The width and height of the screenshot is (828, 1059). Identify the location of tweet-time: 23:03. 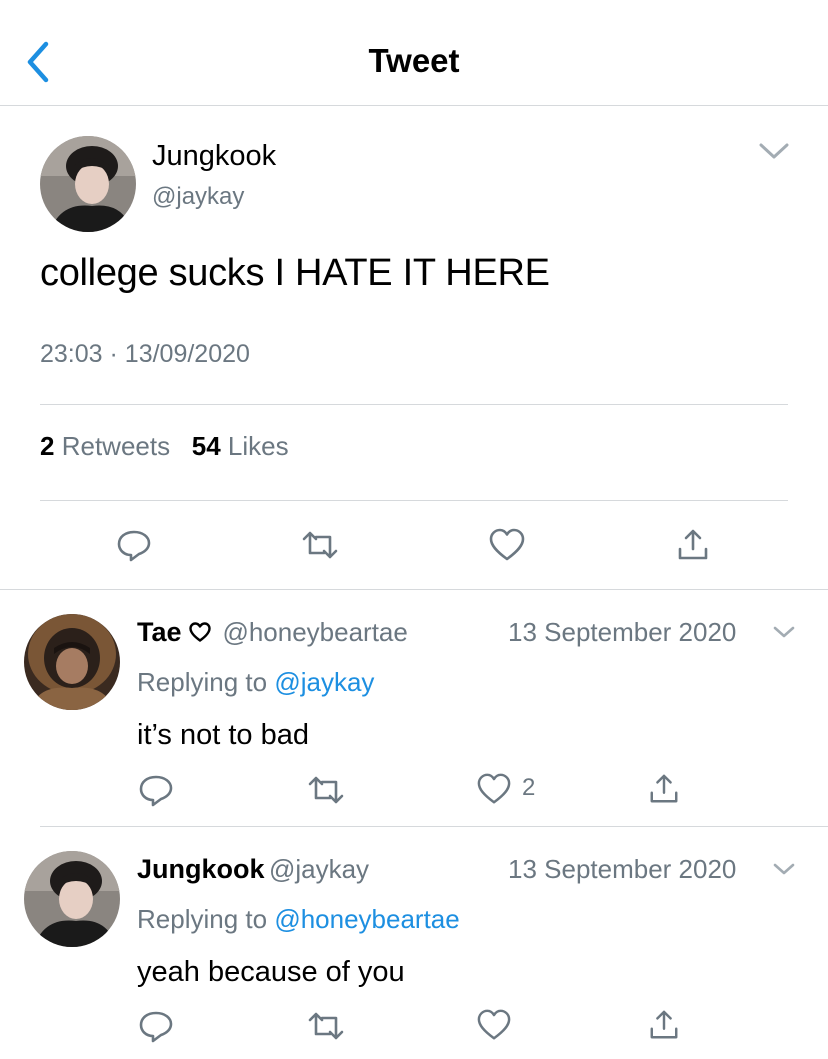
(71, 354).